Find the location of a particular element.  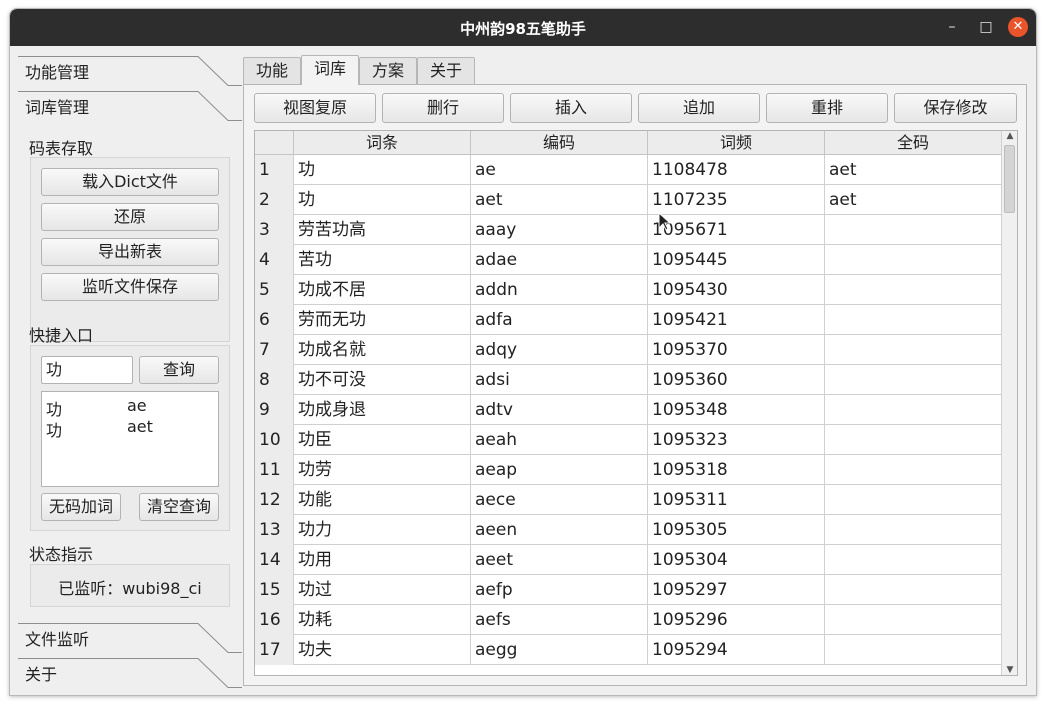

cell-frequency: 1095294 is located at coordinates (736, 650).